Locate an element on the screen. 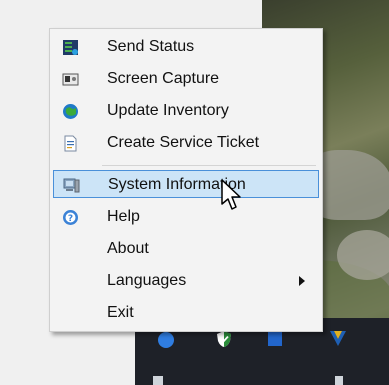 Image resolution: width=389 pixels, height=385 pixels. menu-item-label: Create Service Ticket is located at coordinates (183, 142).